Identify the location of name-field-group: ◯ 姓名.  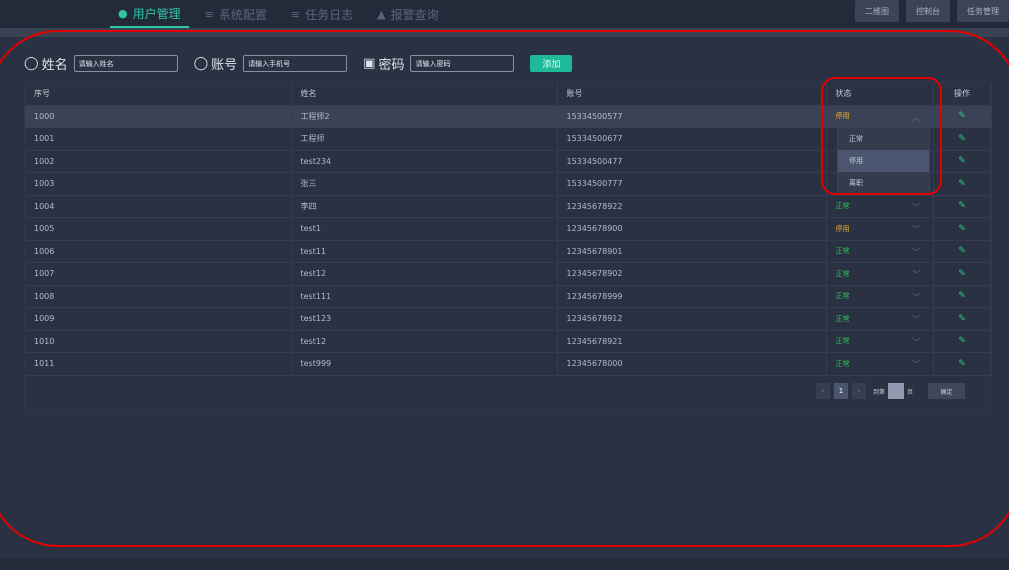
(101, 63).